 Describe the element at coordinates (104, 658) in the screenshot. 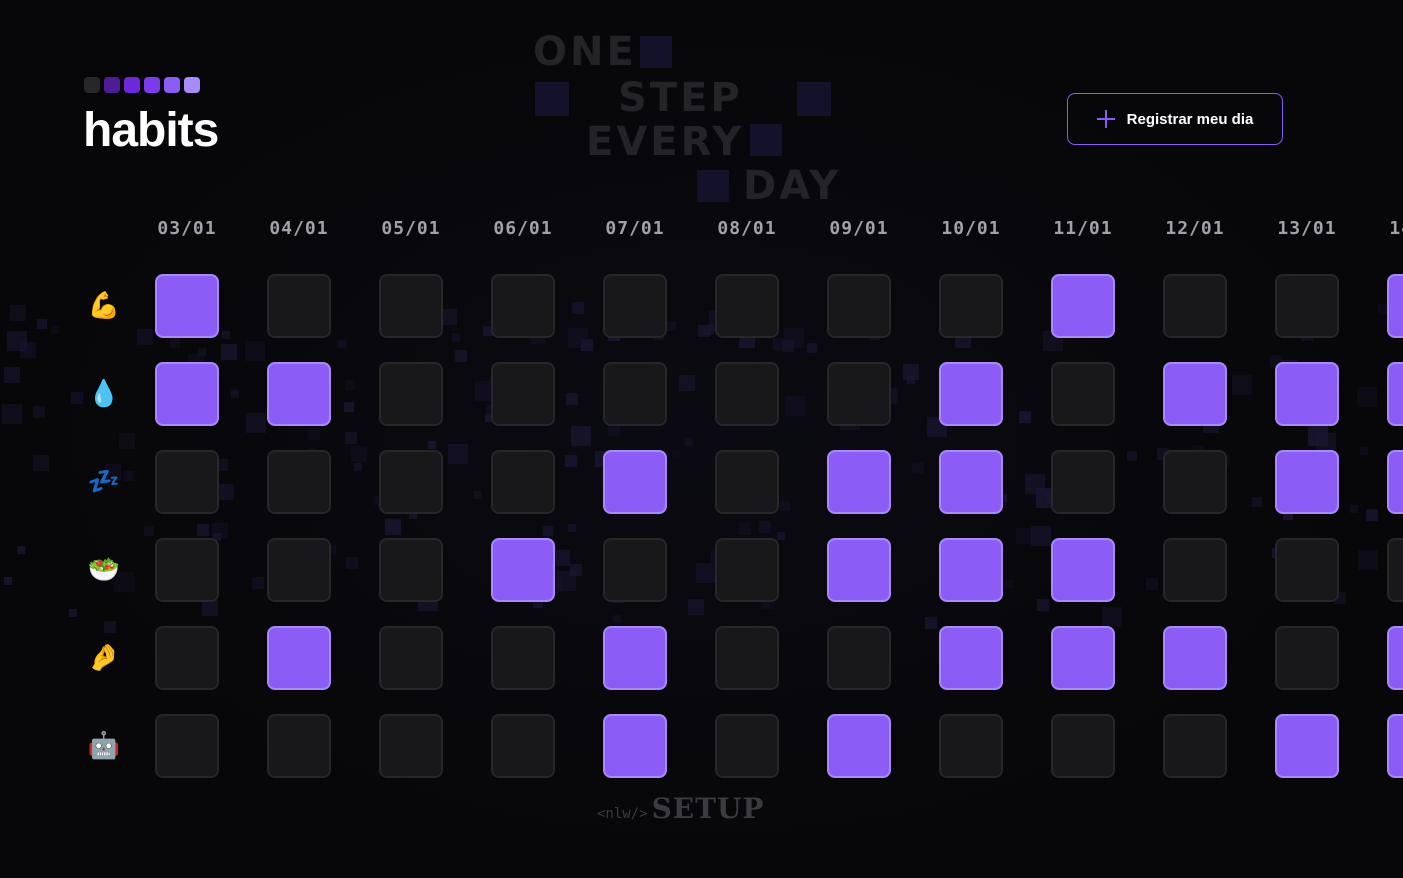

I see `pinched-fingers-icon: 🤌` at that location.